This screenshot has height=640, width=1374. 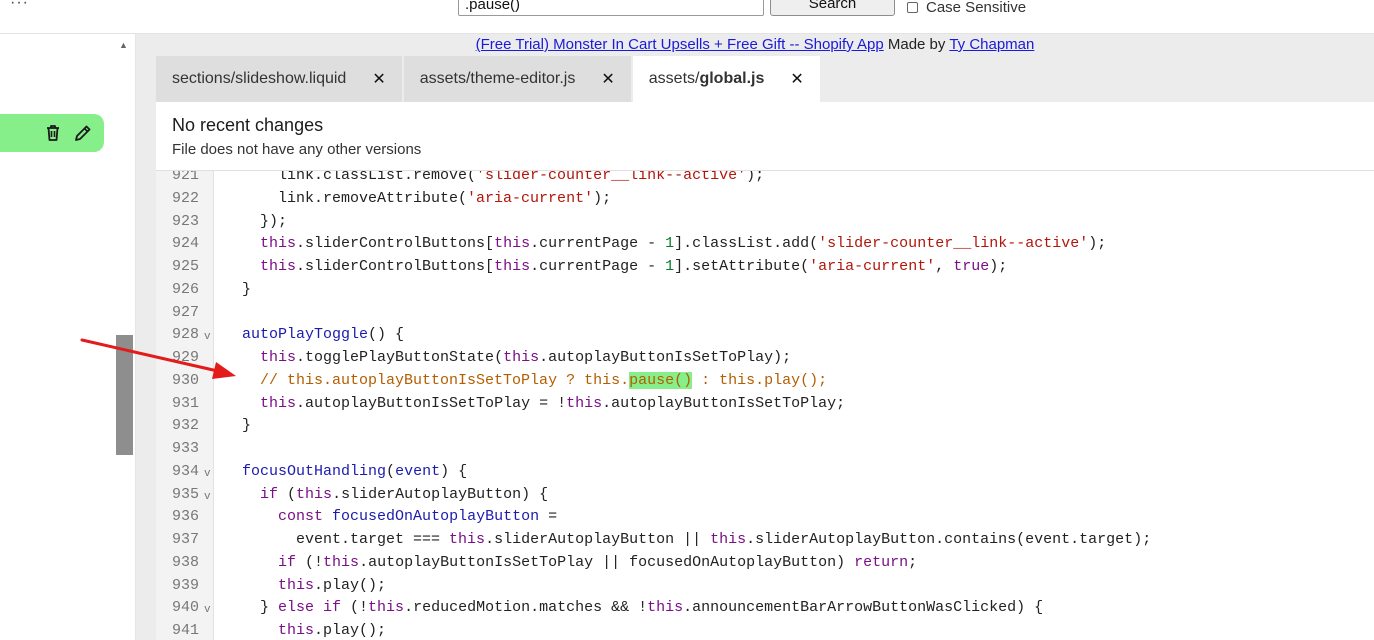 I want to click on promo-made-by: Made by, so click(x=916, y=44).